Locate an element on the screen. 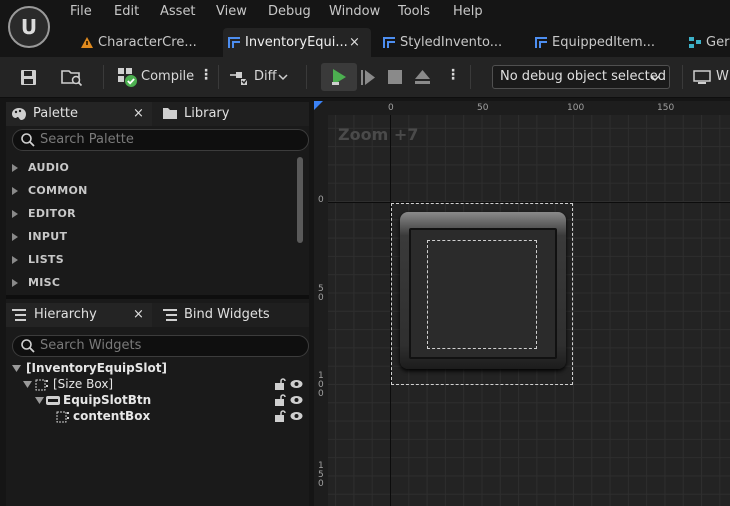 This screenshot has width=730, height=506. tree-size-box-label: [Size Box] is located at coordinates (83, 384).